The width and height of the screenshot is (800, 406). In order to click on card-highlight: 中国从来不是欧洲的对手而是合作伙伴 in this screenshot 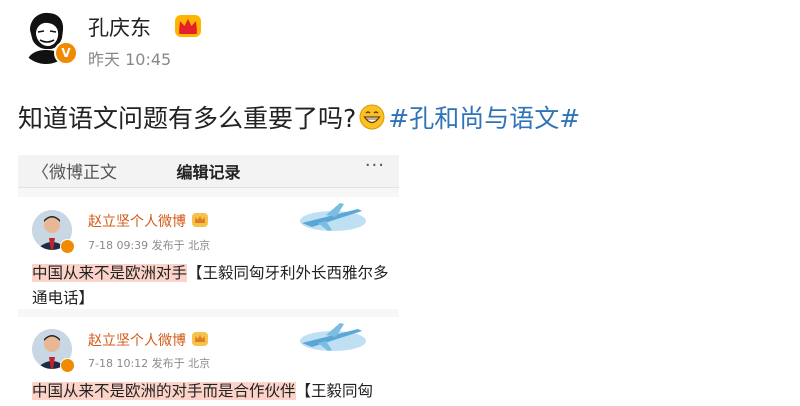, I will do `click(164, 391)`.